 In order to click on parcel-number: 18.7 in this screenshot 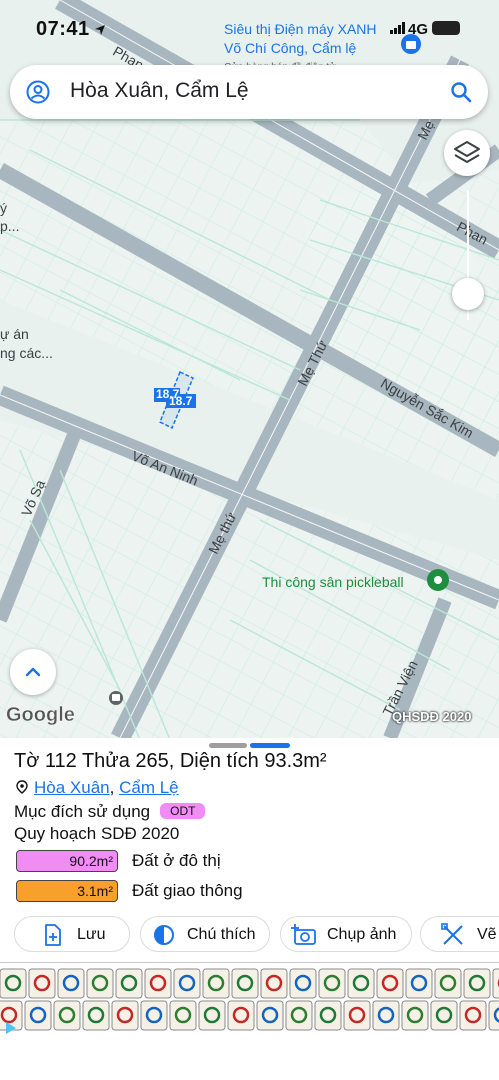, I will do `click(181, 401)`.